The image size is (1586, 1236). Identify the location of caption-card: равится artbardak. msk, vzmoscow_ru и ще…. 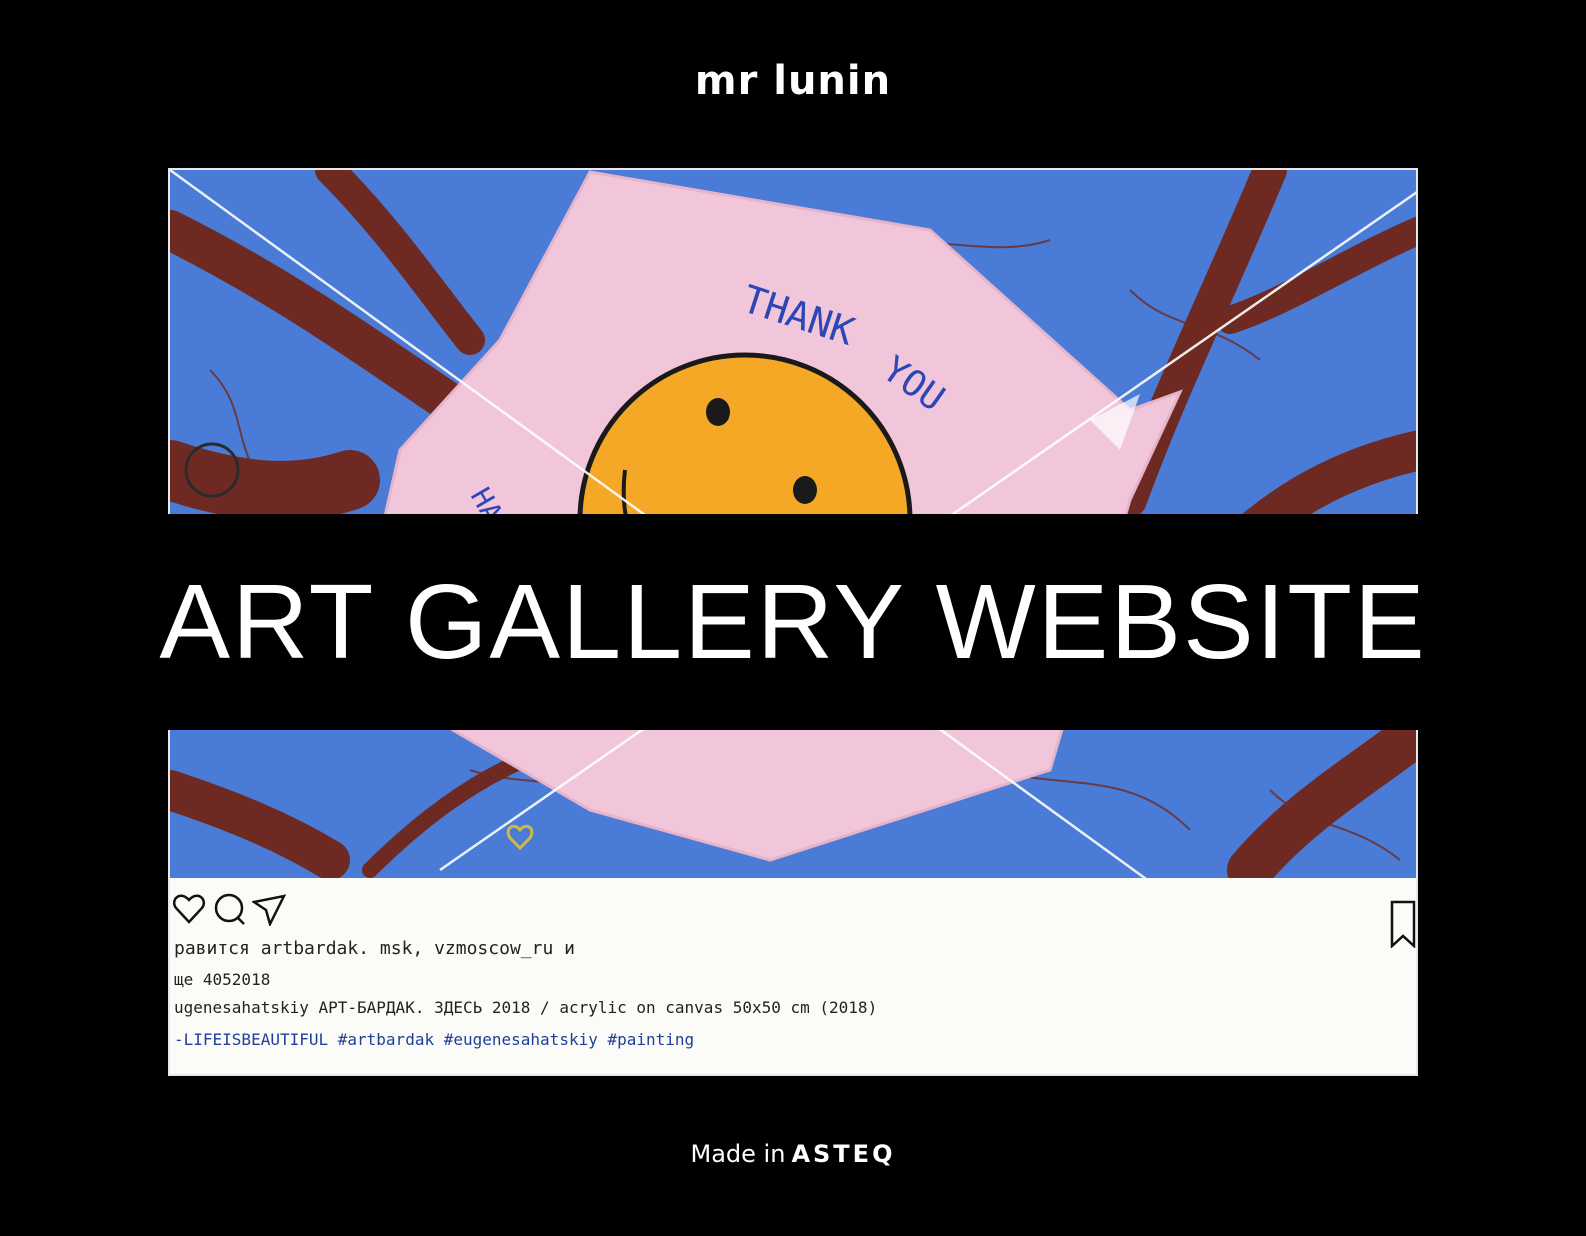
(793, 976).